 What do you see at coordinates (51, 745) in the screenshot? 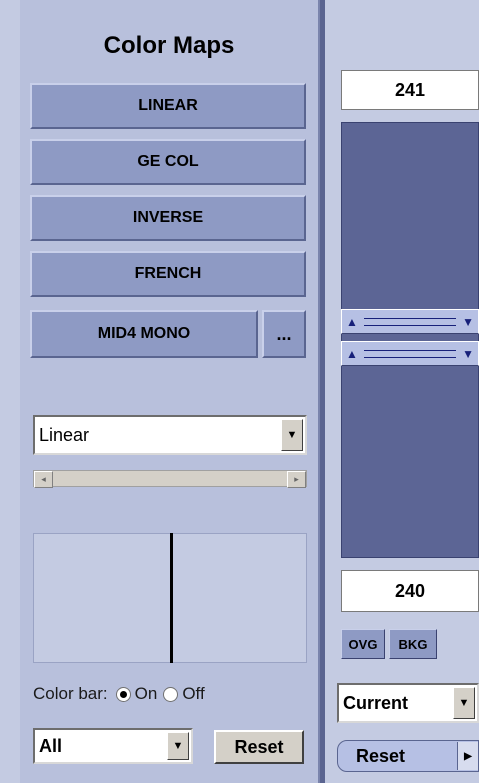
I see `scope-select-value: All` at bounding box center [51, 745].